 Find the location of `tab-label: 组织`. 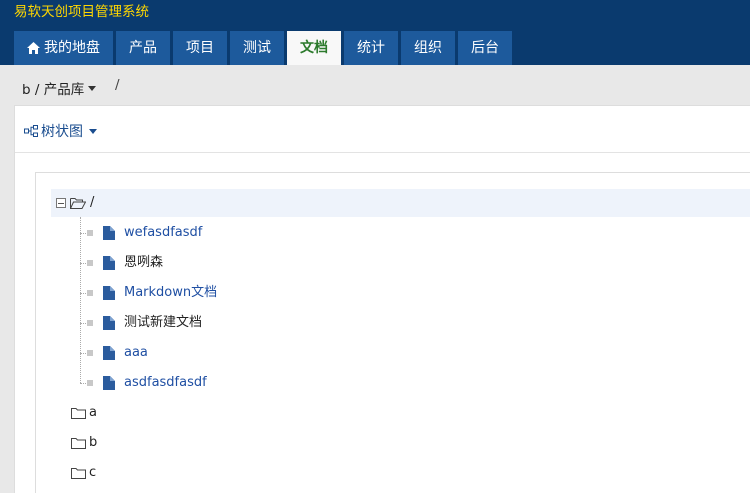

tab-label: 组织 is located at coordinates (428, 48).